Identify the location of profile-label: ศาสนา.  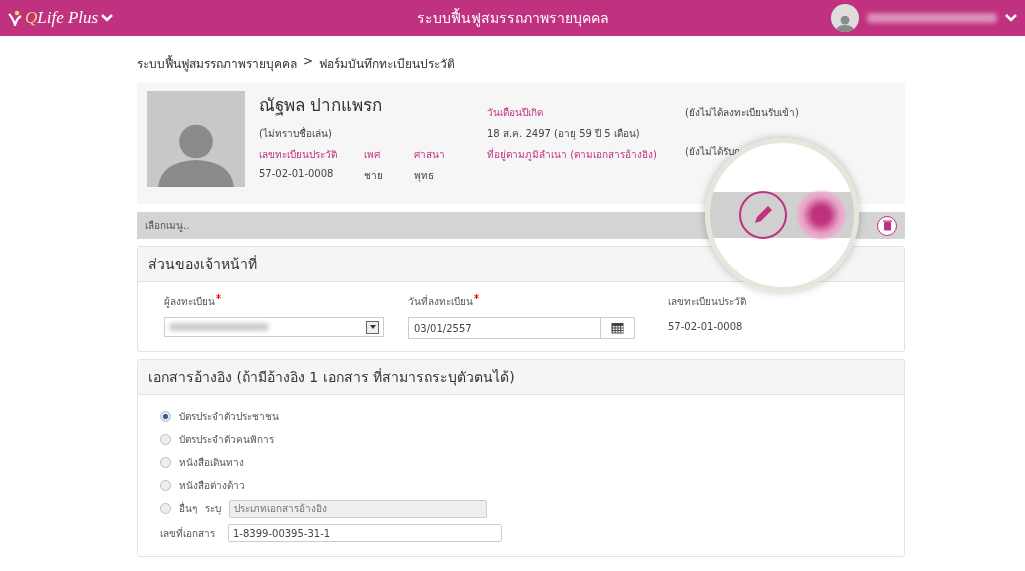
(430, 155).